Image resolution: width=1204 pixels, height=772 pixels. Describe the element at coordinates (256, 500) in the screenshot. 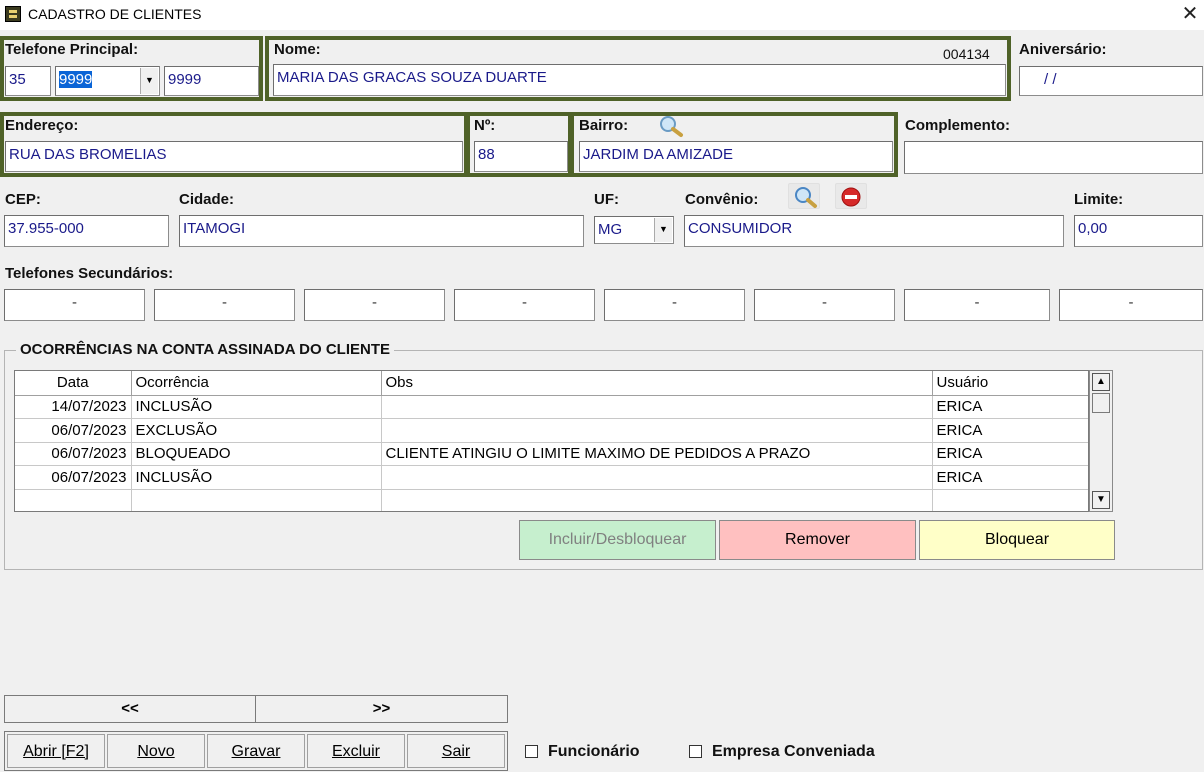

I see `cell-ocorrencia` at that location.